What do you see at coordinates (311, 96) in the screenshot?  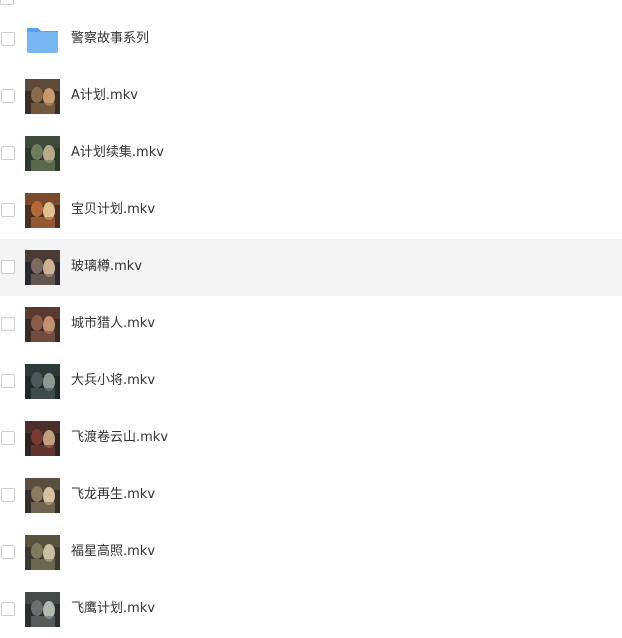 I see `file-row: A计划.mkv` at bounding box center [311, 96].